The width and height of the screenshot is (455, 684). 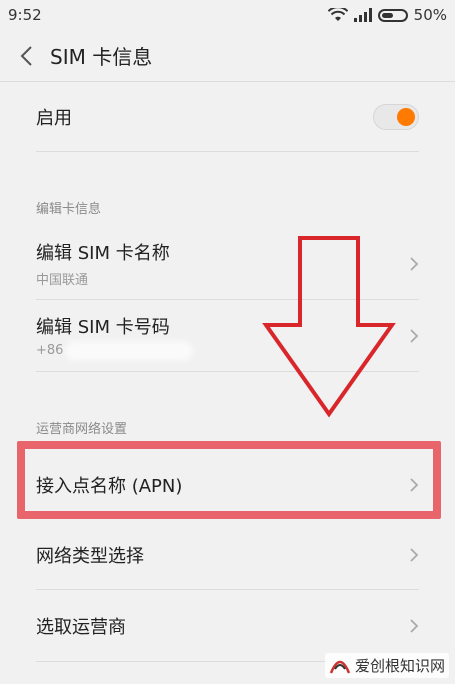 I want to click on edit-sim-number-value: +86, so click(x=50, y=350).